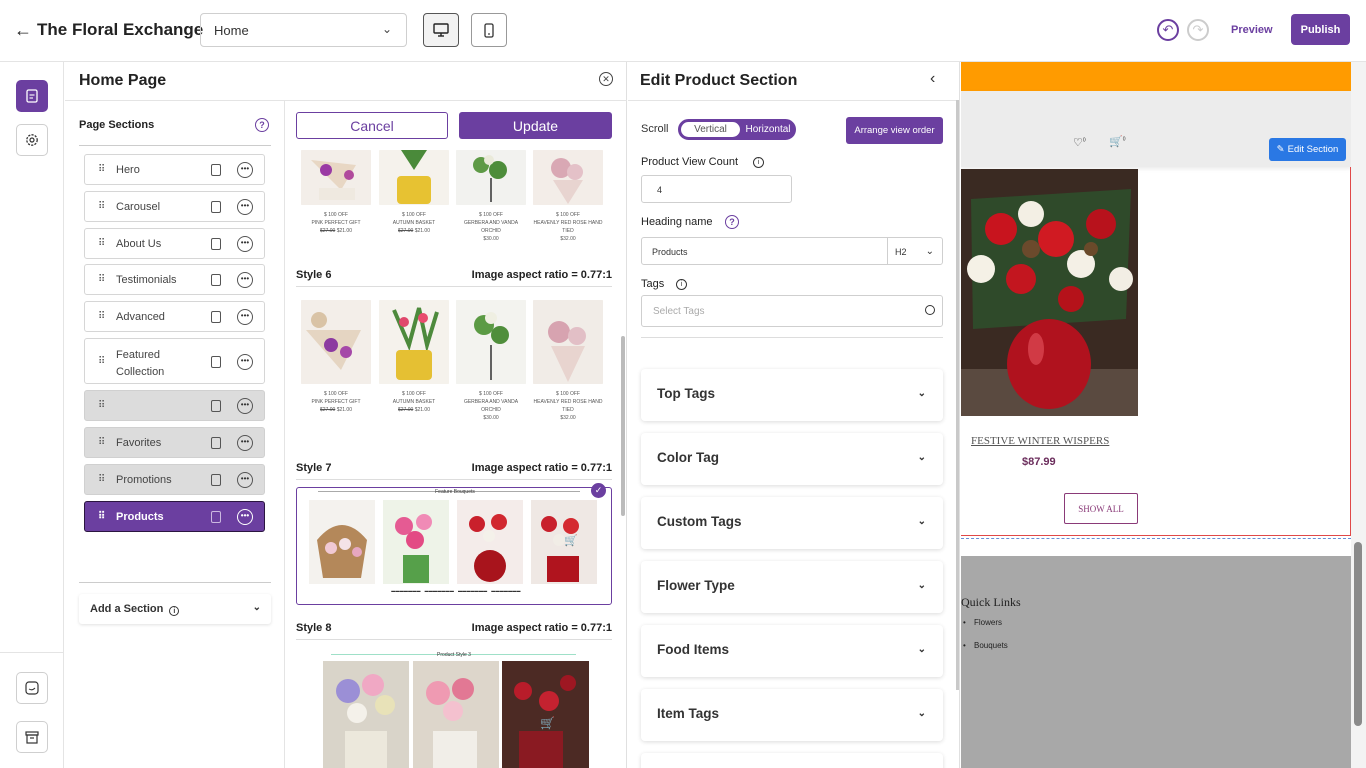  Describe the element at coordinates (456, 714) in the screenshot. I see `style-8-images: 🛒` at that location.